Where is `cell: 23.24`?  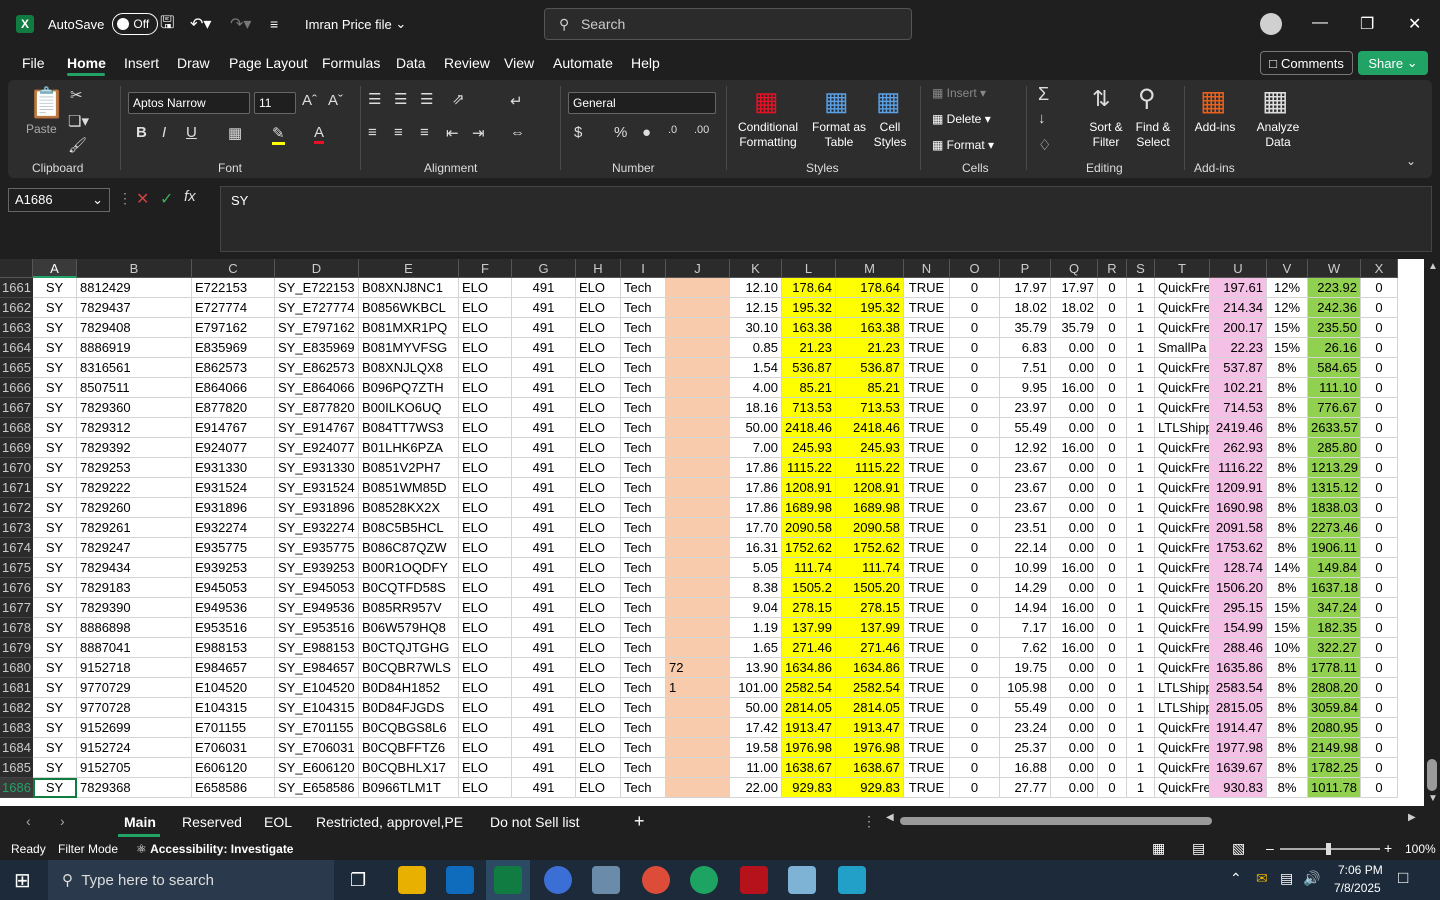 cell: 23.24 is located at coordinates (1025, 728).